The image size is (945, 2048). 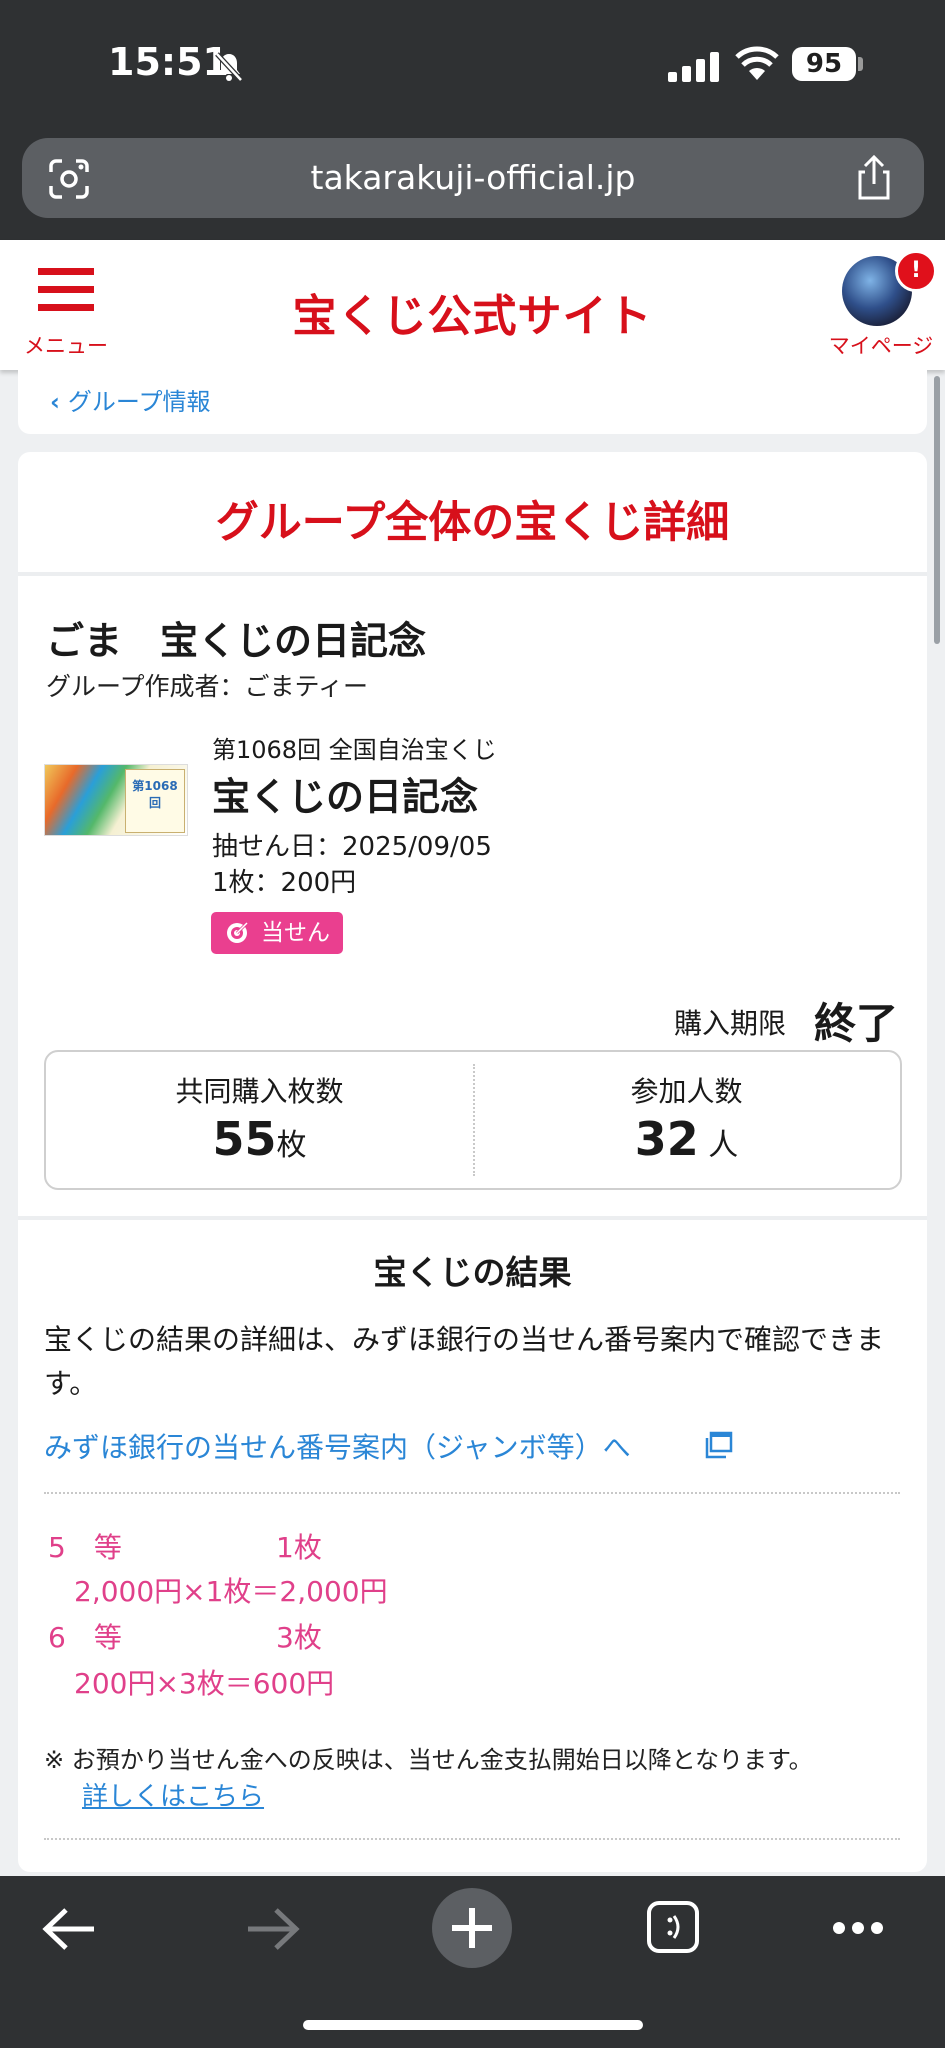 What do you see at coordinates (464, 1361) in the screenshot?
I see `results-description: 宝くじの結果の詳細は、みずほ銀行の当せん番号案内で確認できます。` at bounding box center [464, 1361].